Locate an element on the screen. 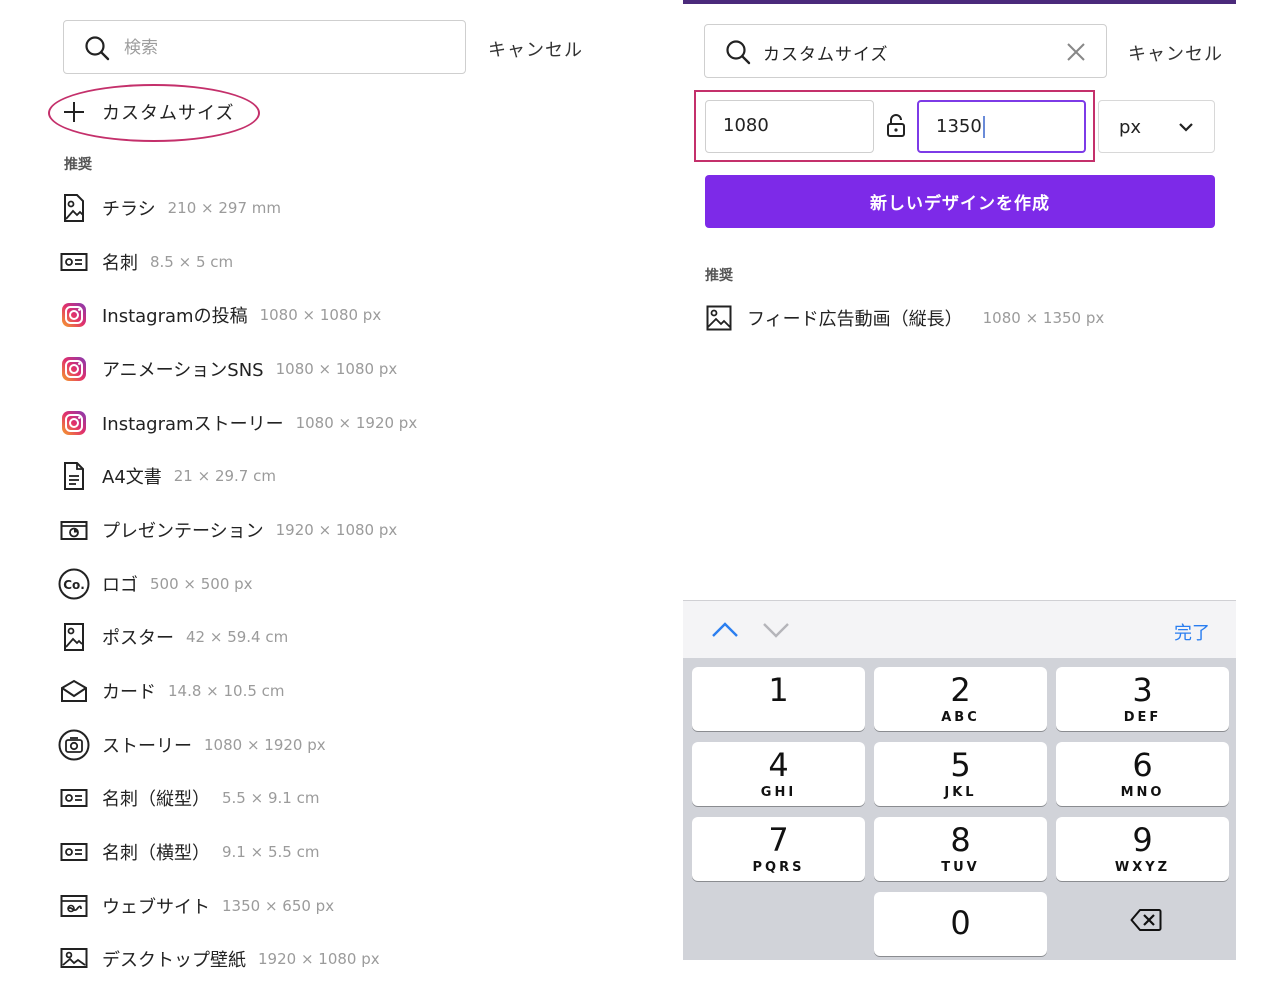 The image size is (1280, 986). backspace-icon is located at coordinates (1146, 920).